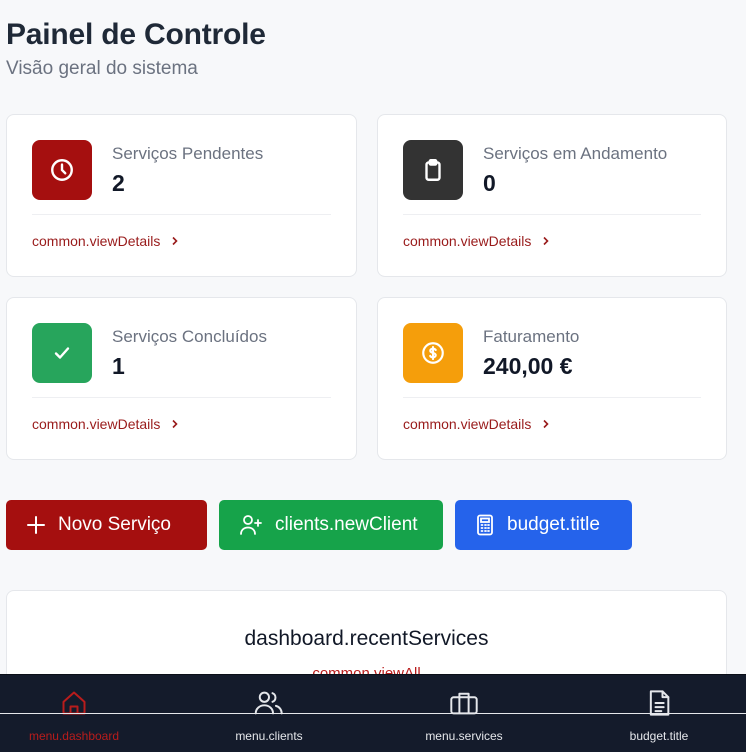 This screenshot has height=752, width=746. What do you see at coordinates (464, 736) in the screenshot?
I see `nav-label: menu.services` at bounding box center [464, 736].